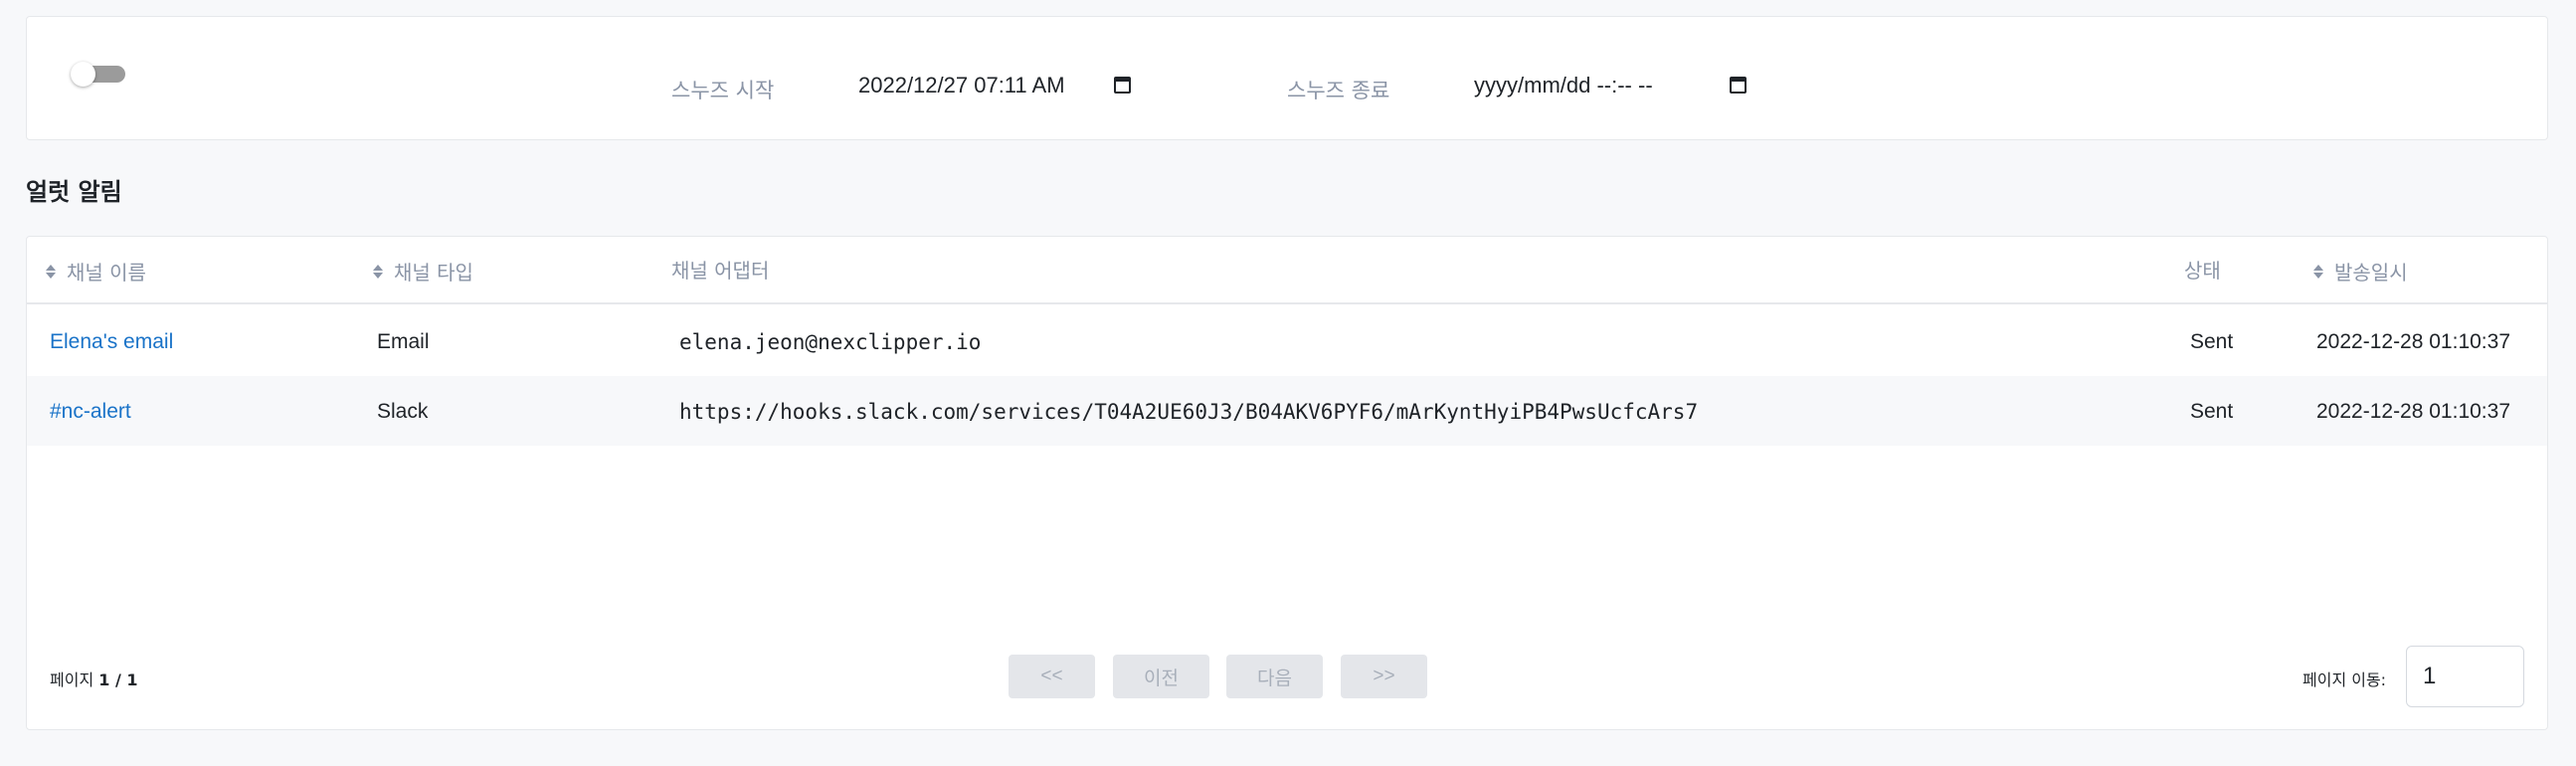 The width and height of the screenshot is (2576, 766). What do you see at coordinates (74, 679) in the screenshot?
I see `page-label: 페이지` at bounding box center [74, 679].